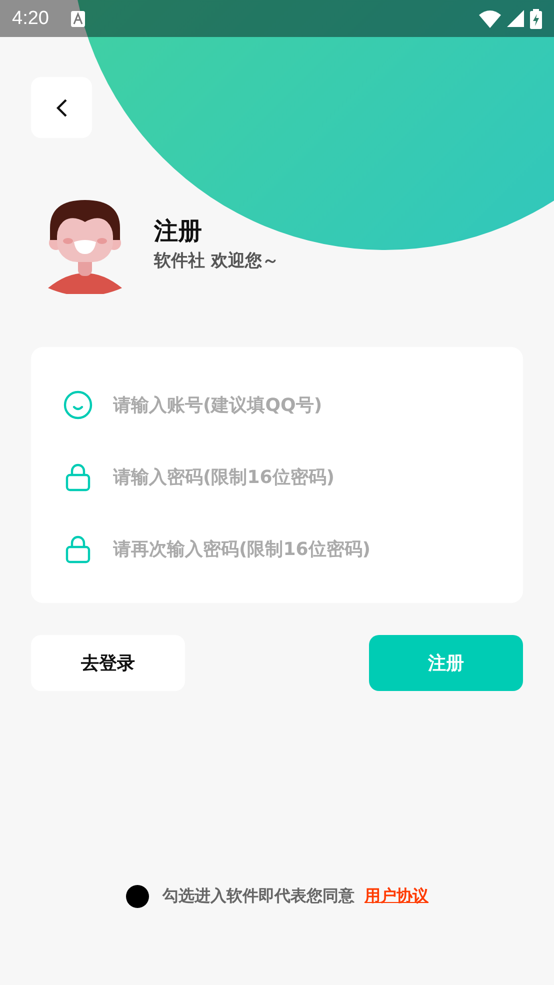 This screenshot has width=554, height=985. I want to click on welcome-subtitle: 软件社 欢迎您～, so click(216, 261).